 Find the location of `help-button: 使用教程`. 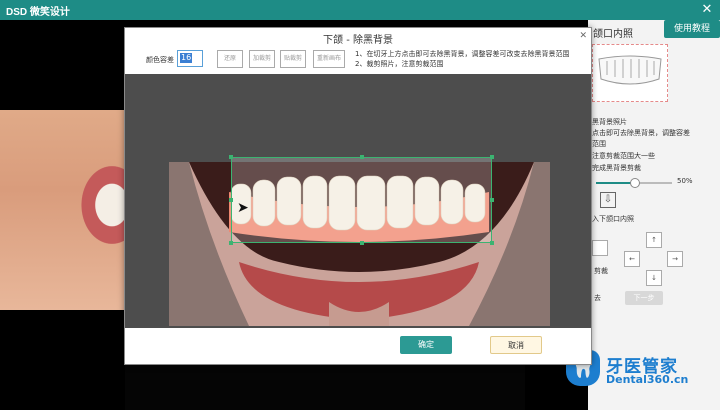

help-button: 使用教程 is located at coordinates (692, 29).